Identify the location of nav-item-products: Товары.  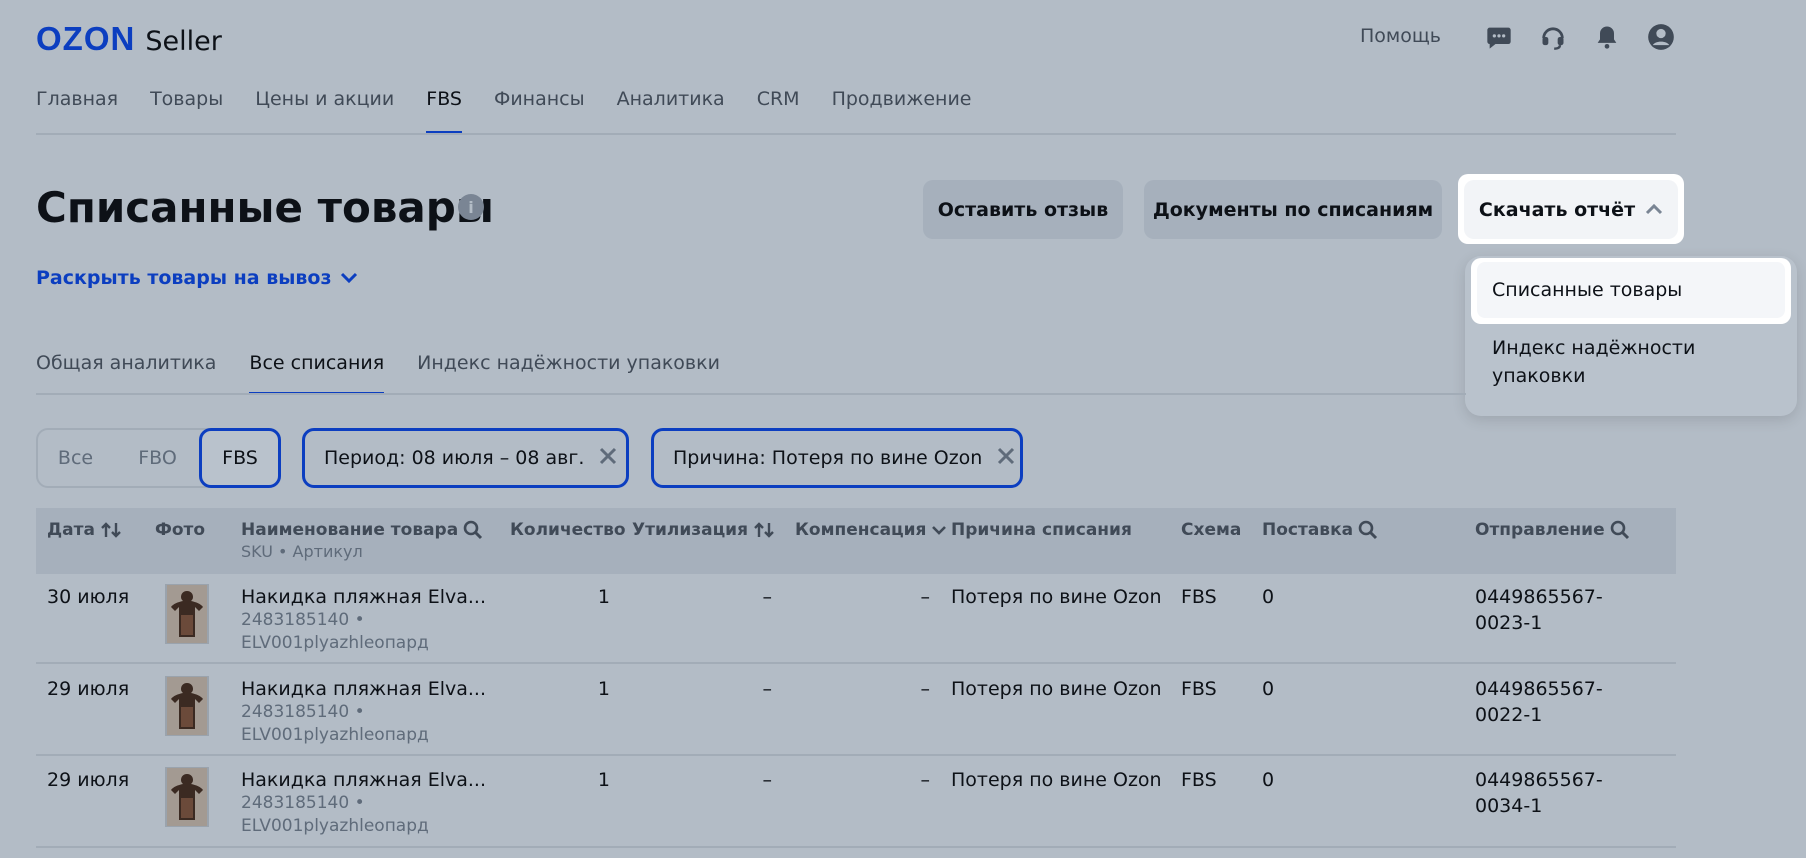
(186, 111).